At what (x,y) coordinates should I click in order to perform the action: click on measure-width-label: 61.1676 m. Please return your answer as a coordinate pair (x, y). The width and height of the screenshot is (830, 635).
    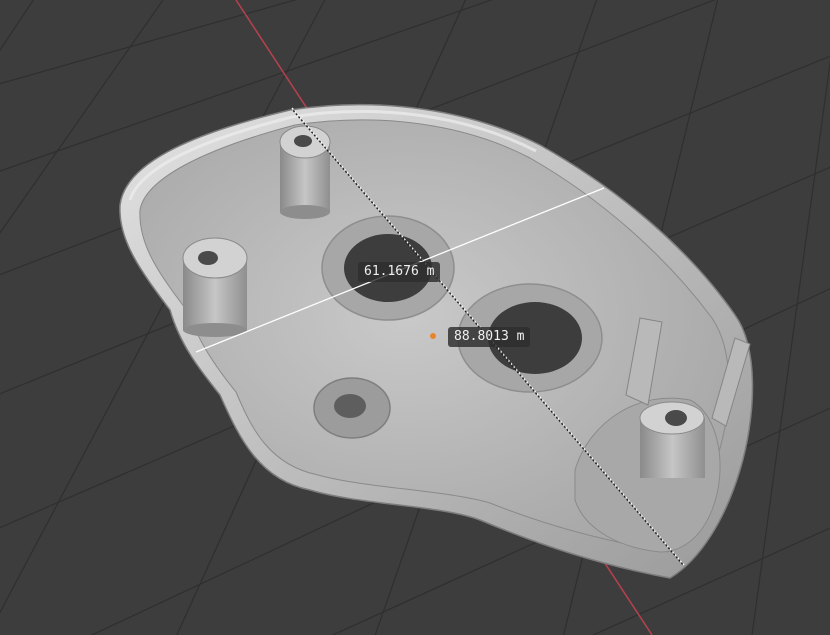
    Looking at the image, I should click on (399, 272).